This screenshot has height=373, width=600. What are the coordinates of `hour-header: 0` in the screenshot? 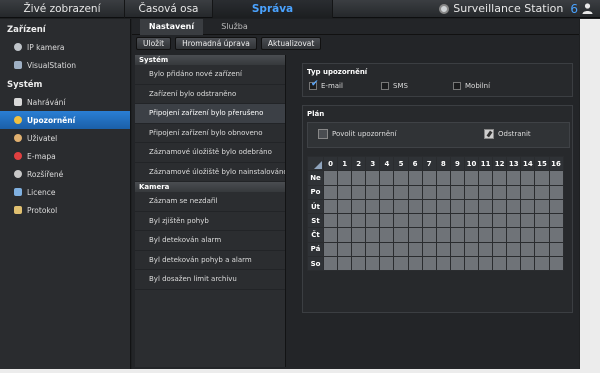 It's located at (330, 163).